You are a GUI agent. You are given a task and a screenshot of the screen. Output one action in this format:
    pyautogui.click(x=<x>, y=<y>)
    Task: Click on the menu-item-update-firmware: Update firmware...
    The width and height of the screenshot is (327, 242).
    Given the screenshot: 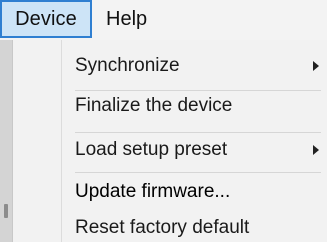 What is the action you would take?
    pyautogui.click(x=201, y=192)
    